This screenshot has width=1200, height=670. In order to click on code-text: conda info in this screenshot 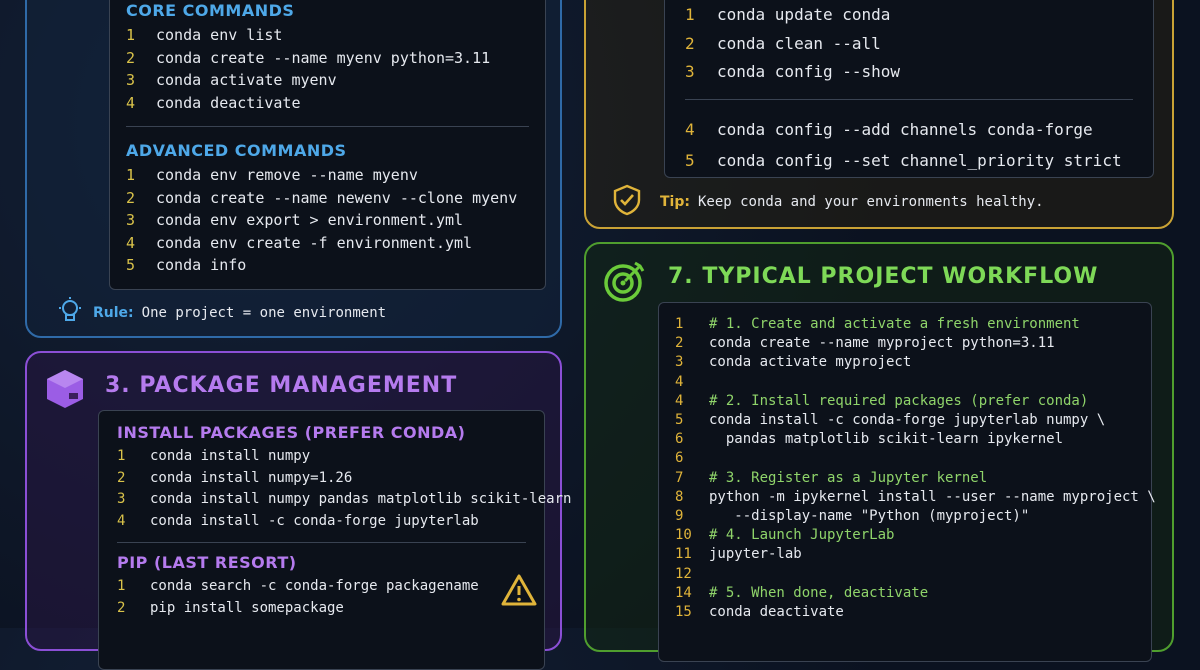, I will do `click(201, 265)`.